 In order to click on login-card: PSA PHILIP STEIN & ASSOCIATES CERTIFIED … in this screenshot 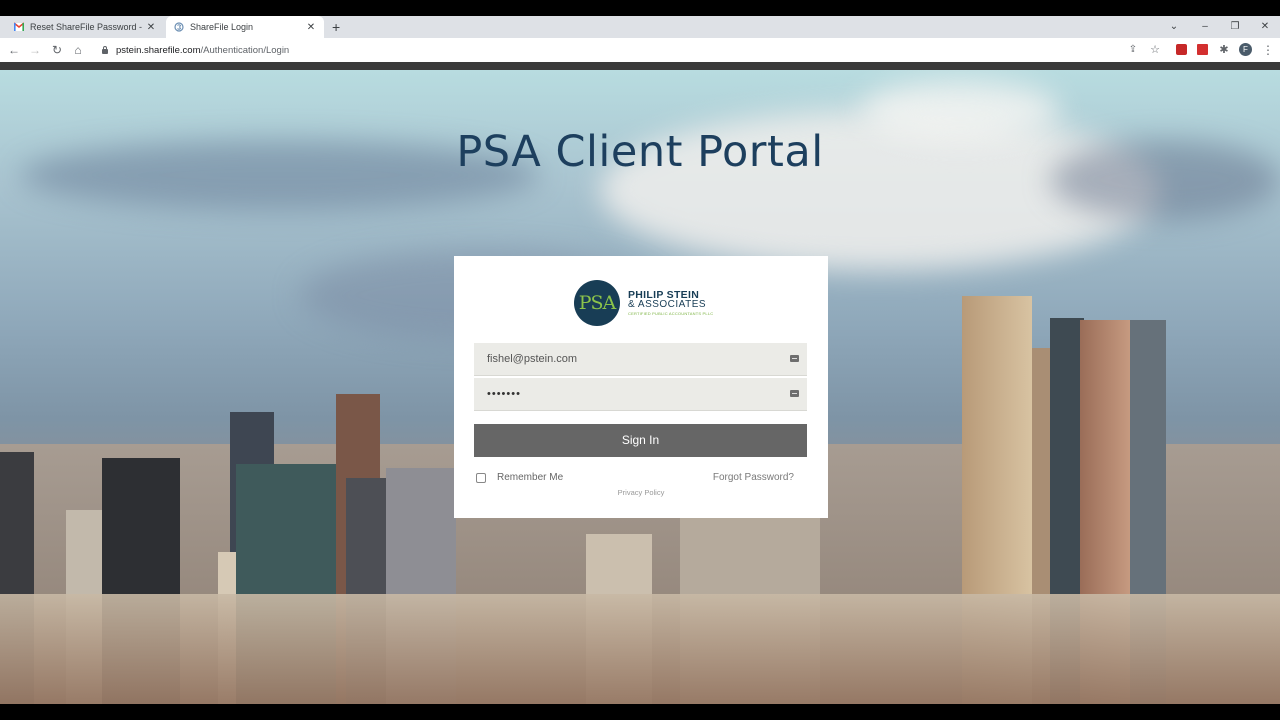, I will do `click(641, 387)`.